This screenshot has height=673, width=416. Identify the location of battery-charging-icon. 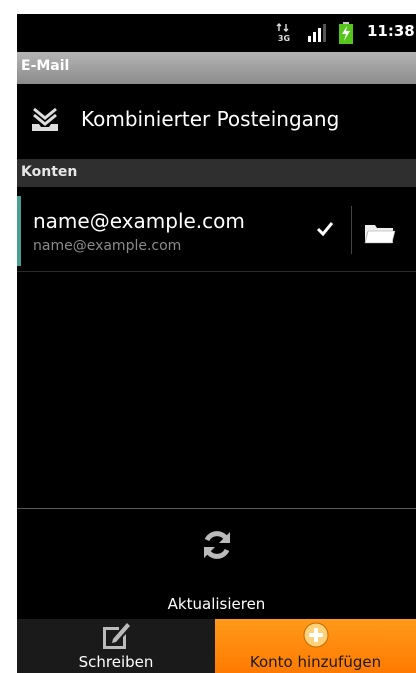
(346, 33).